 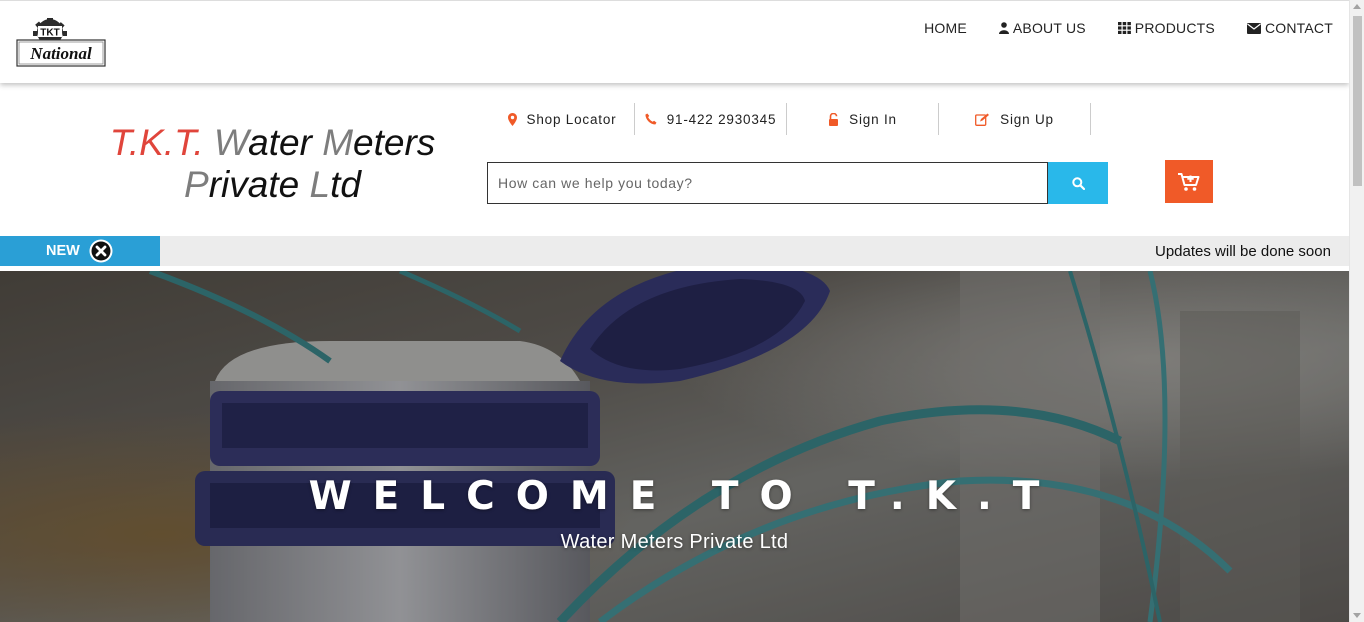 I want to click on cart-plus-icon, so click(x=1189, y=181).